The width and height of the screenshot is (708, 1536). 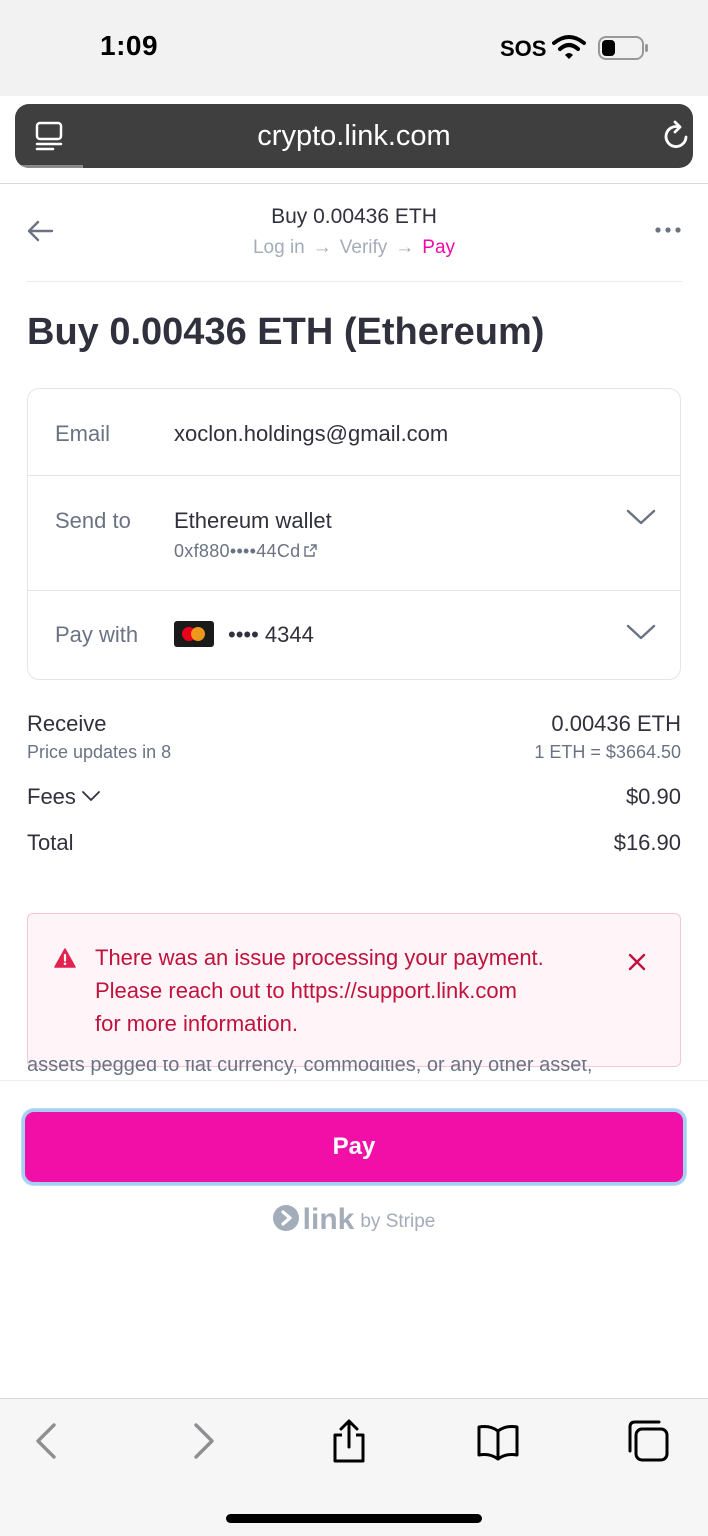 I want to click on fees-value: $0.90, so click(x=653, y=796).